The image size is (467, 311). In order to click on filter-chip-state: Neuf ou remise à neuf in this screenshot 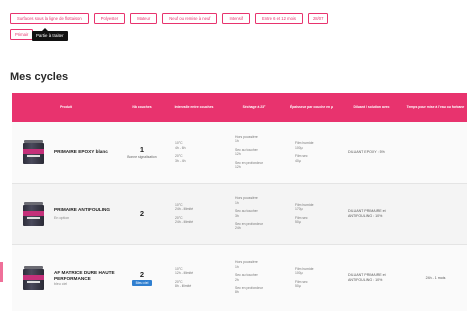, I will do `click(190, 18)`.